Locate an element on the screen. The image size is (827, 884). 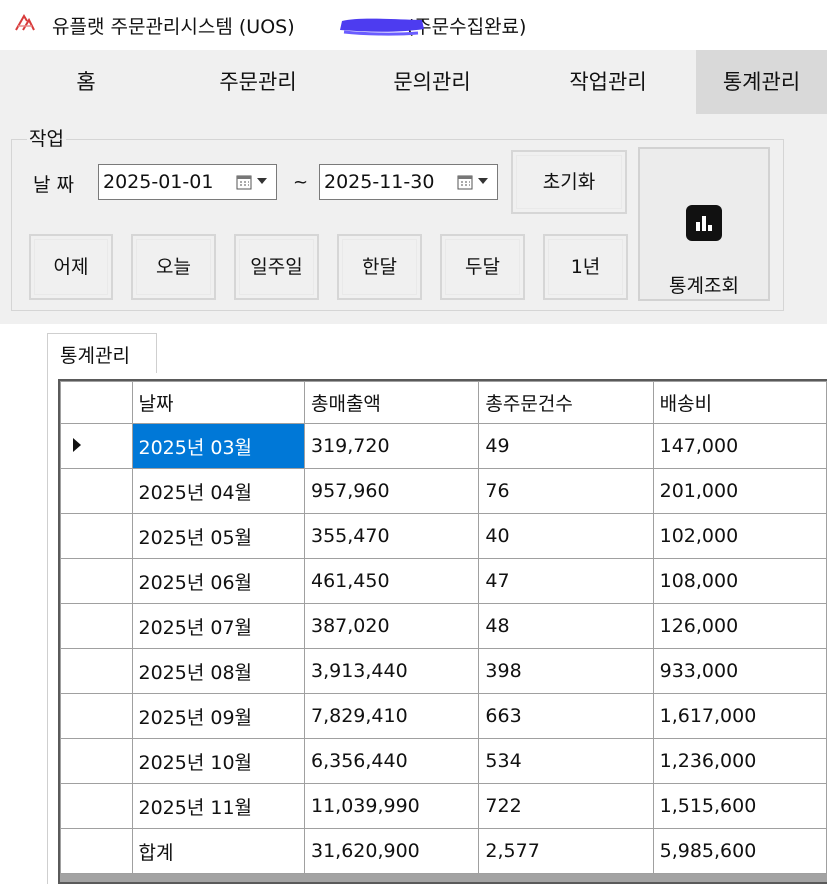
date-from-picker: 2025-01-01 is located at coordinates (187, 182).